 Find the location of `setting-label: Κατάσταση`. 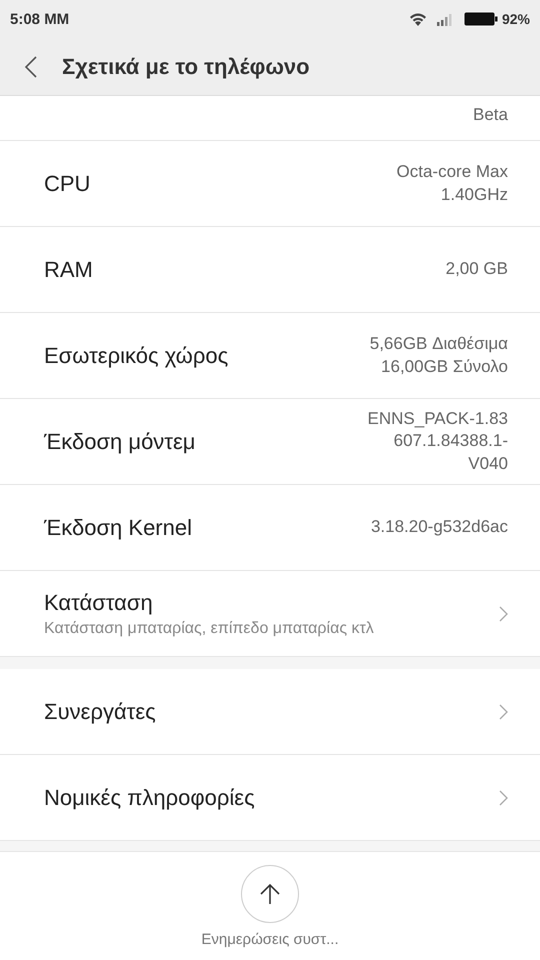

setting-label: Κατάσταση is located at coordinates (99, 603).